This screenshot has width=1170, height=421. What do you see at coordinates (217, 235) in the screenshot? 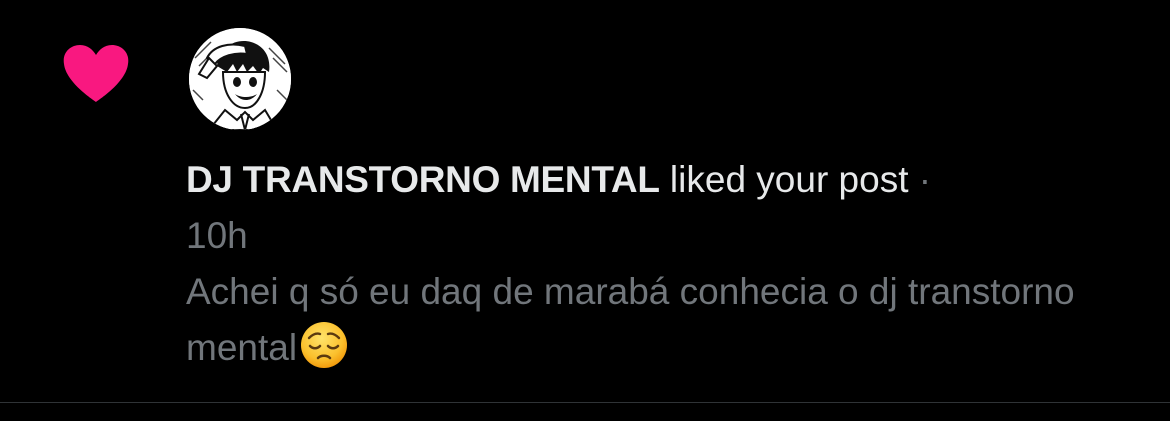
I see `timestamp: 10h` at bounding box center [217, 235].